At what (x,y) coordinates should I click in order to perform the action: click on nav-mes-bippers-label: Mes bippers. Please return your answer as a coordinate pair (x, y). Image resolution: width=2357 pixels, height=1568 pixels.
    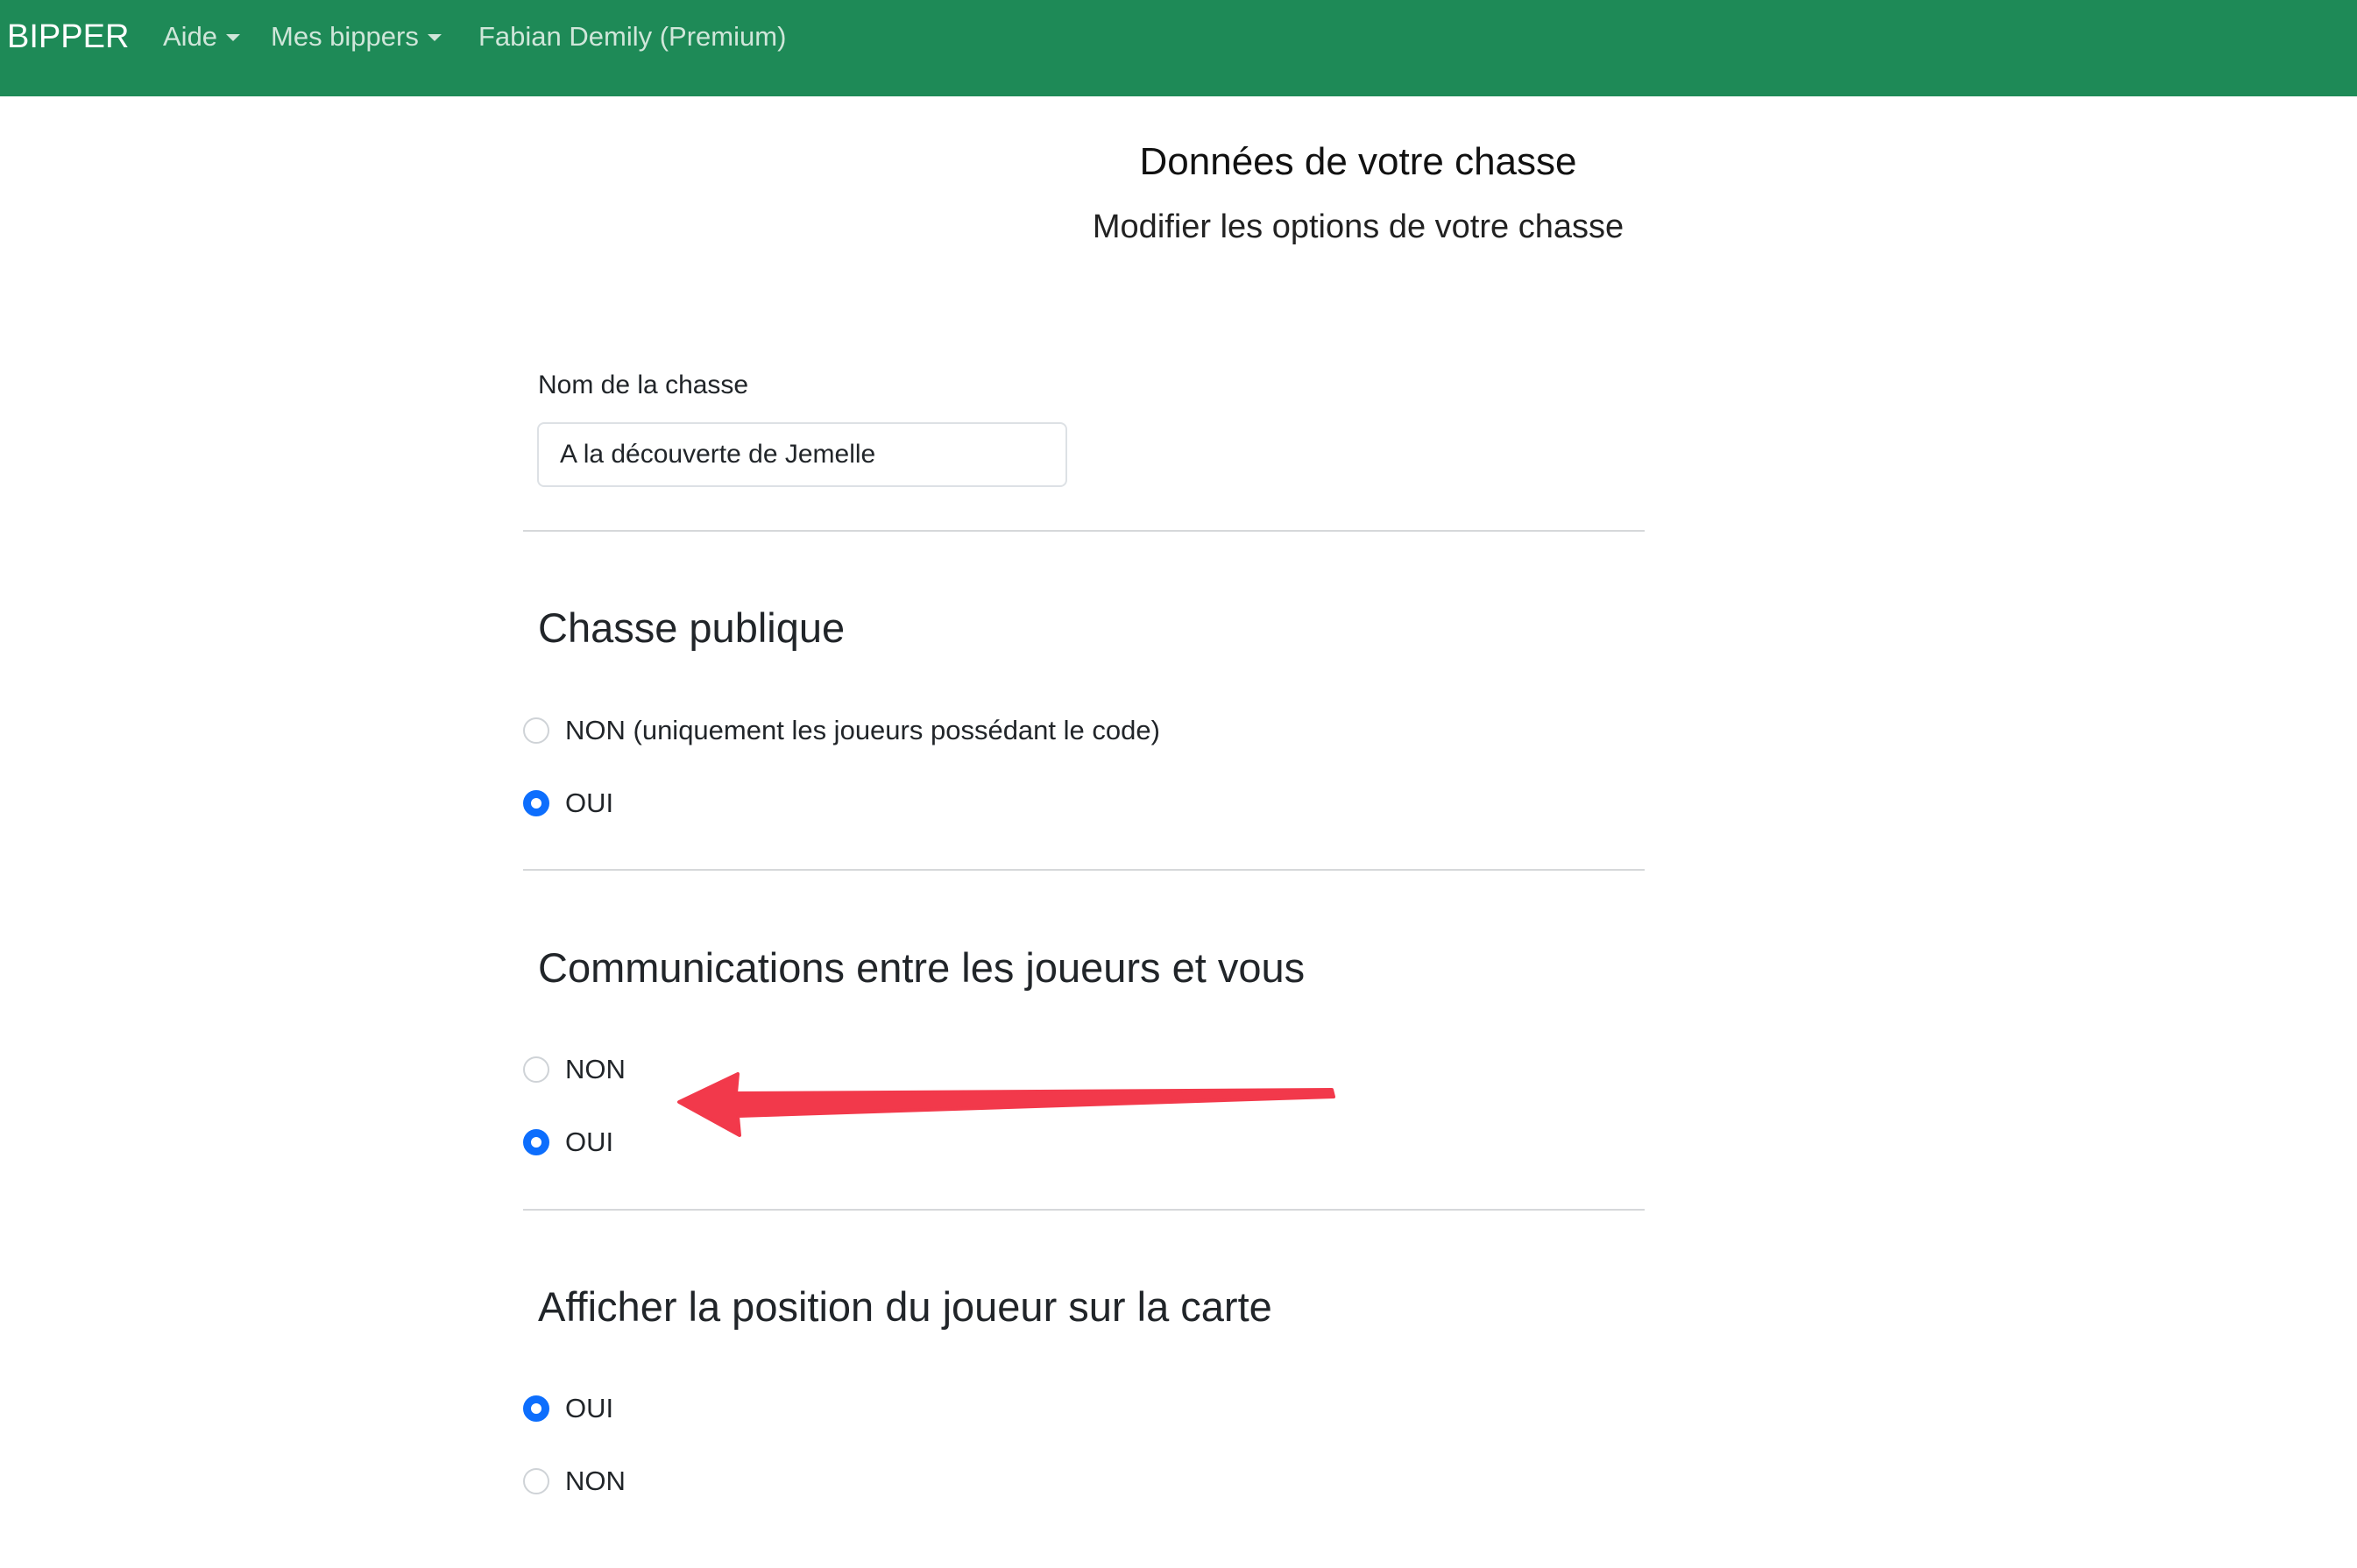
    Looking at the image, I should click on (345, 36).